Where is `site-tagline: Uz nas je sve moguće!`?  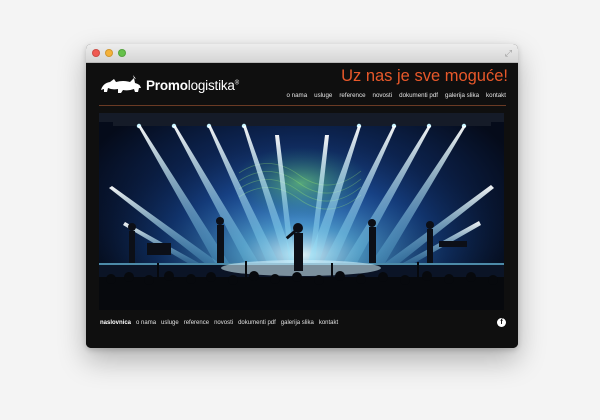
site-tagline: Uz nas je sve moguće! is located at coordinates (424, 76).